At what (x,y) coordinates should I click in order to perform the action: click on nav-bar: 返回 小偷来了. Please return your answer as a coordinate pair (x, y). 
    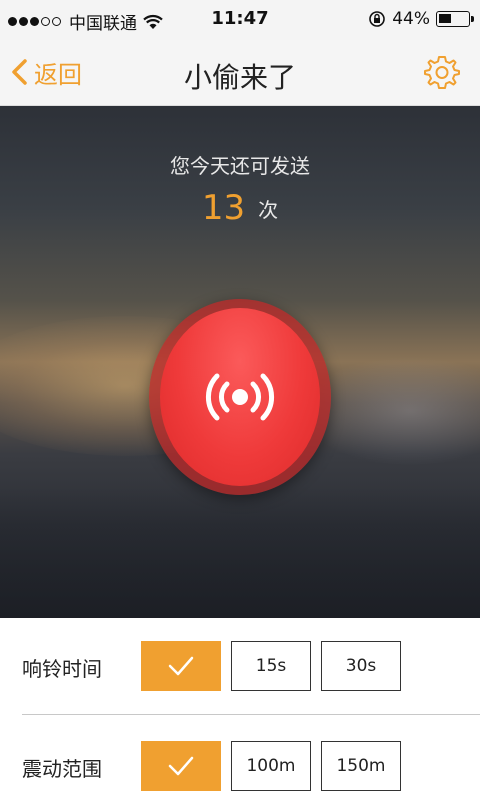
    Looking at the image, I should click on (240, 73).